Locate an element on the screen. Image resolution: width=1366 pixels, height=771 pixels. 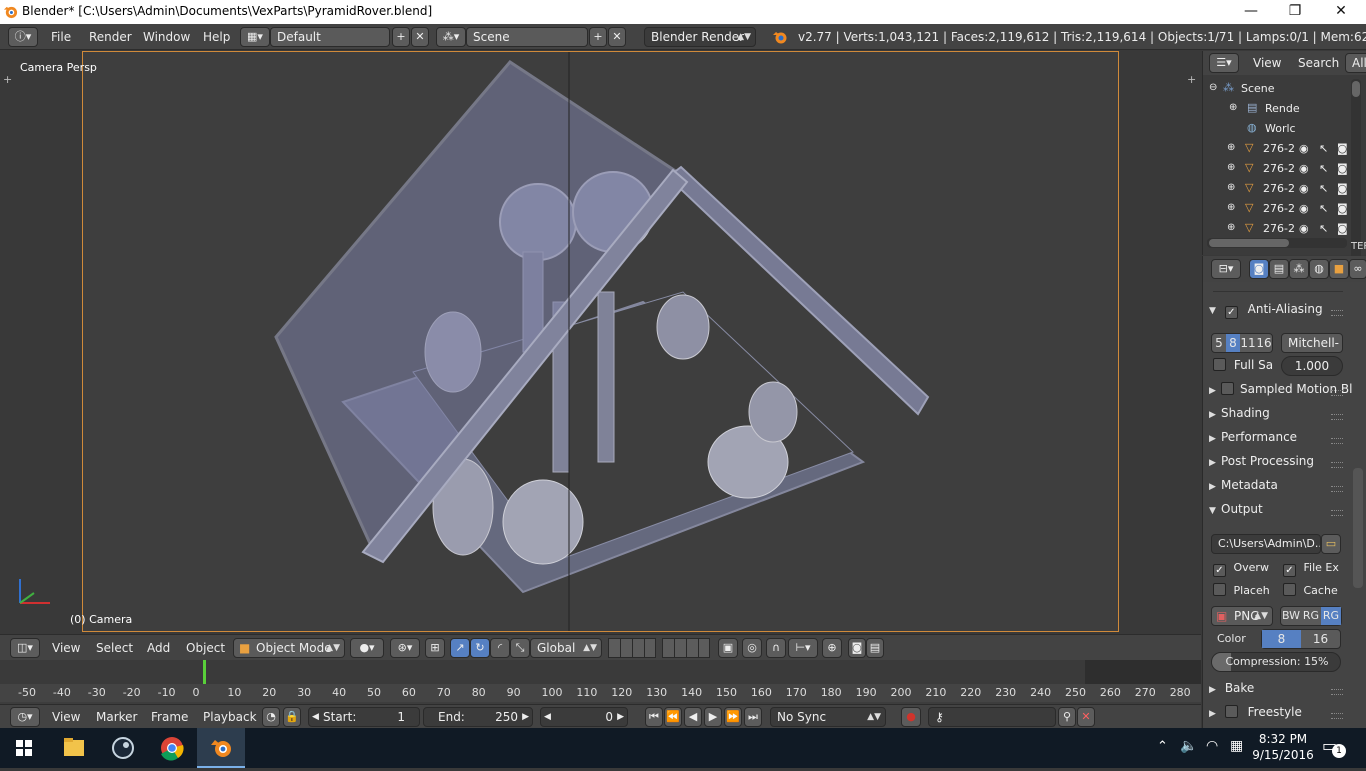
action-center-button: ▭ 1 is located at coordinates (1334, 747).